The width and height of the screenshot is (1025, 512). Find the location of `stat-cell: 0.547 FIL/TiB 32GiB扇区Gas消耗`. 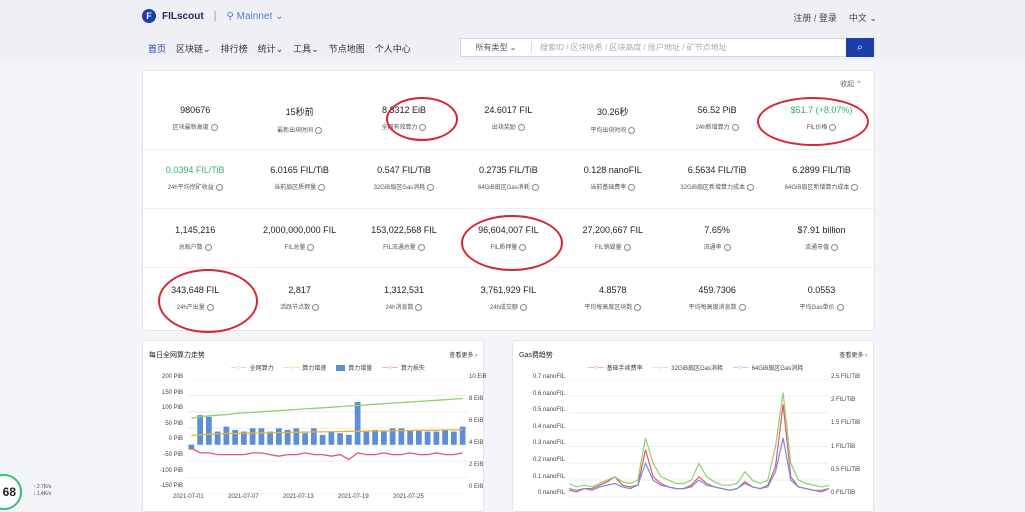

stat-cell: 0.547 FIL/TiB 32GiB扇区Gas消耗 is located at coordinates (404, 178).